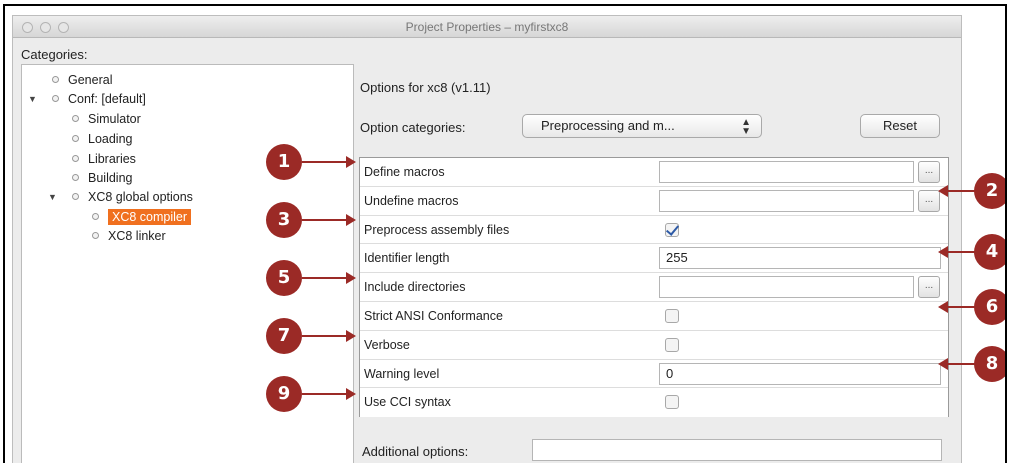 This screenshot has height=463, width=1009. I want to click on option-label: Undefine macros, so click(411, 200).